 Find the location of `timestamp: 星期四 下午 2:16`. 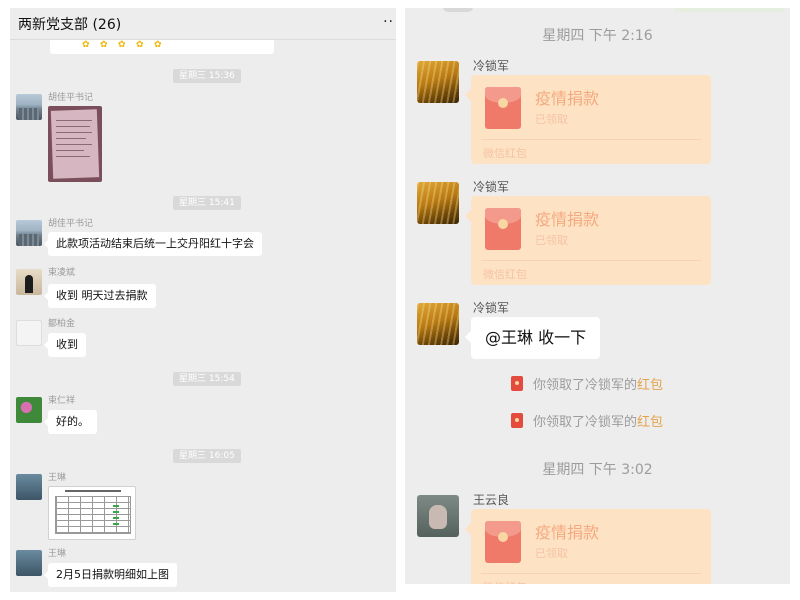

timestamp: 星期四 下午 2:16 is located at coordinates (597, 36).